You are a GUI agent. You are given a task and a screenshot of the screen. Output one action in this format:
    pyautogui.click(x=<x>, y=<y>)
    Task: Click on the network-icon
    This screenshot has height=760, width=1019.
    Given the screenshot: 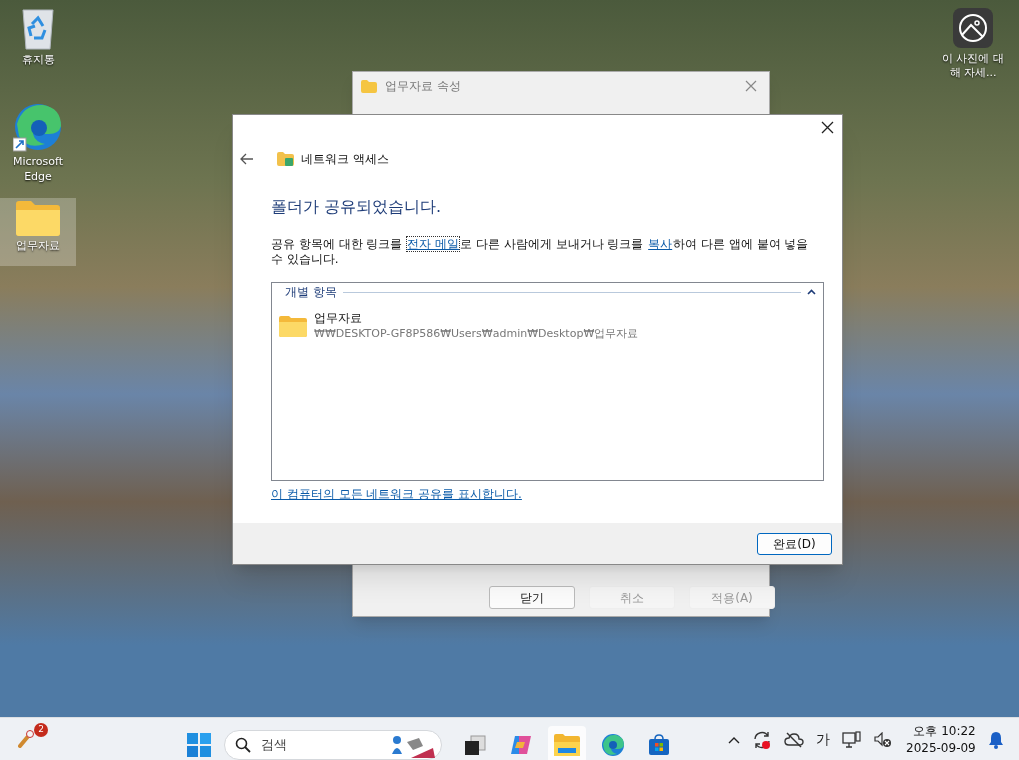 What is the action you would take?
    pyautogui.click(x=852, y=739)
    